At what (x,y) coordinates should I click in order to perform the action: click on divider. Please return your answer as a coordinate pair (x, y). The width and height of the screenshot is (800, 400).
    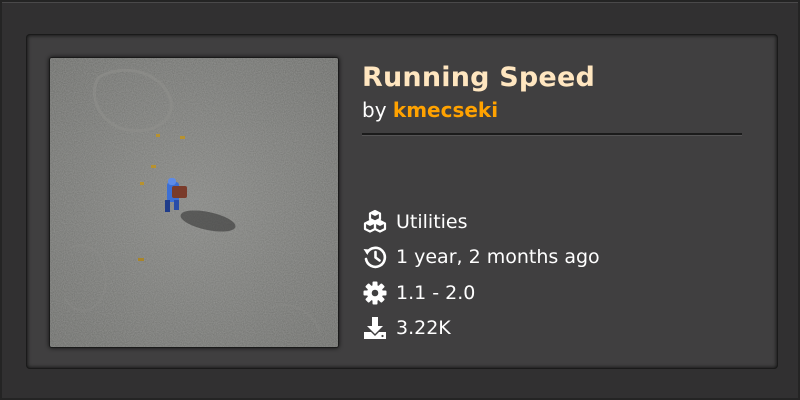
    Looking at the image, I should click on (552, 134).